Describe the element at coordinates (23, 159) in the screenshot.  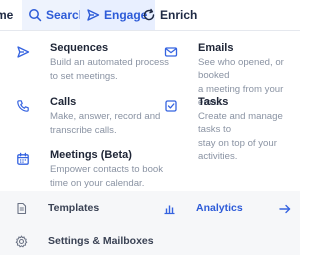
I see `calendar-icon` at that location.